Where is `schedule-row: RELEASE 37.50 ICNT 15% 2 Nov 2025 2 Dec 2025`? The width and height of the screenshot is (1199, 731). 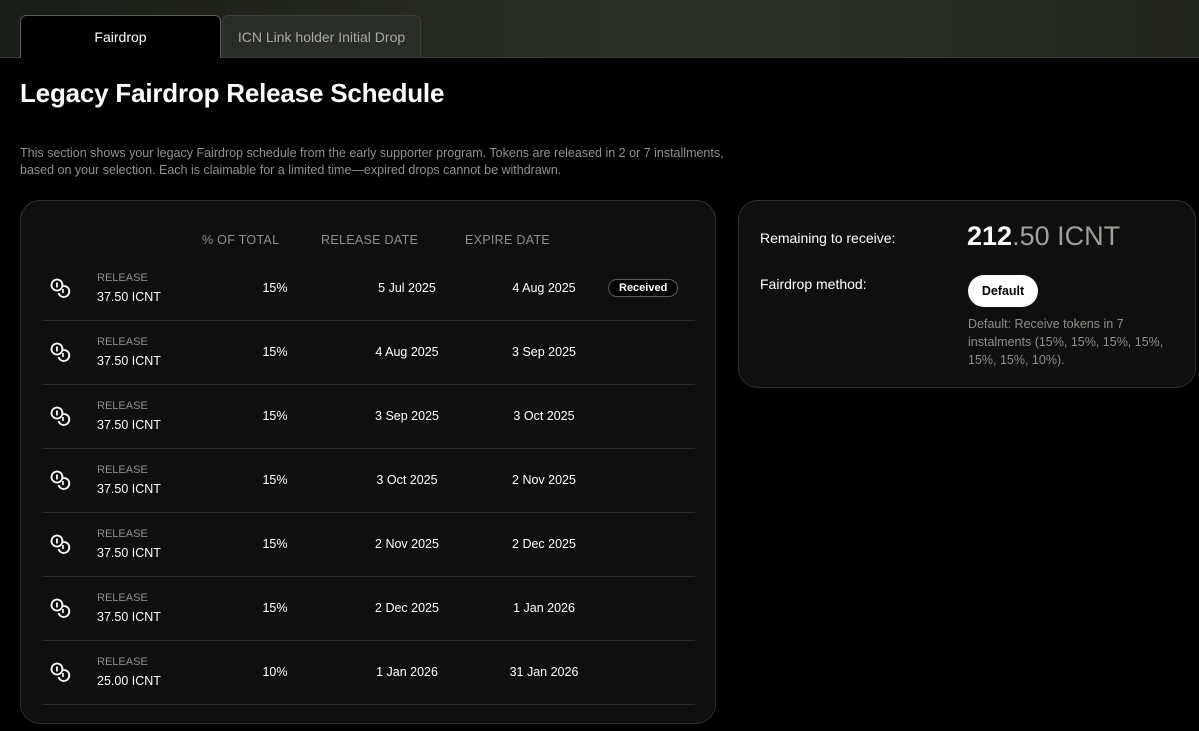 schedule-row: RELEASE 37.50 ICNT 15% 2 Nov 2025 2 Dec 2025 is located at coordinates (369, 545).